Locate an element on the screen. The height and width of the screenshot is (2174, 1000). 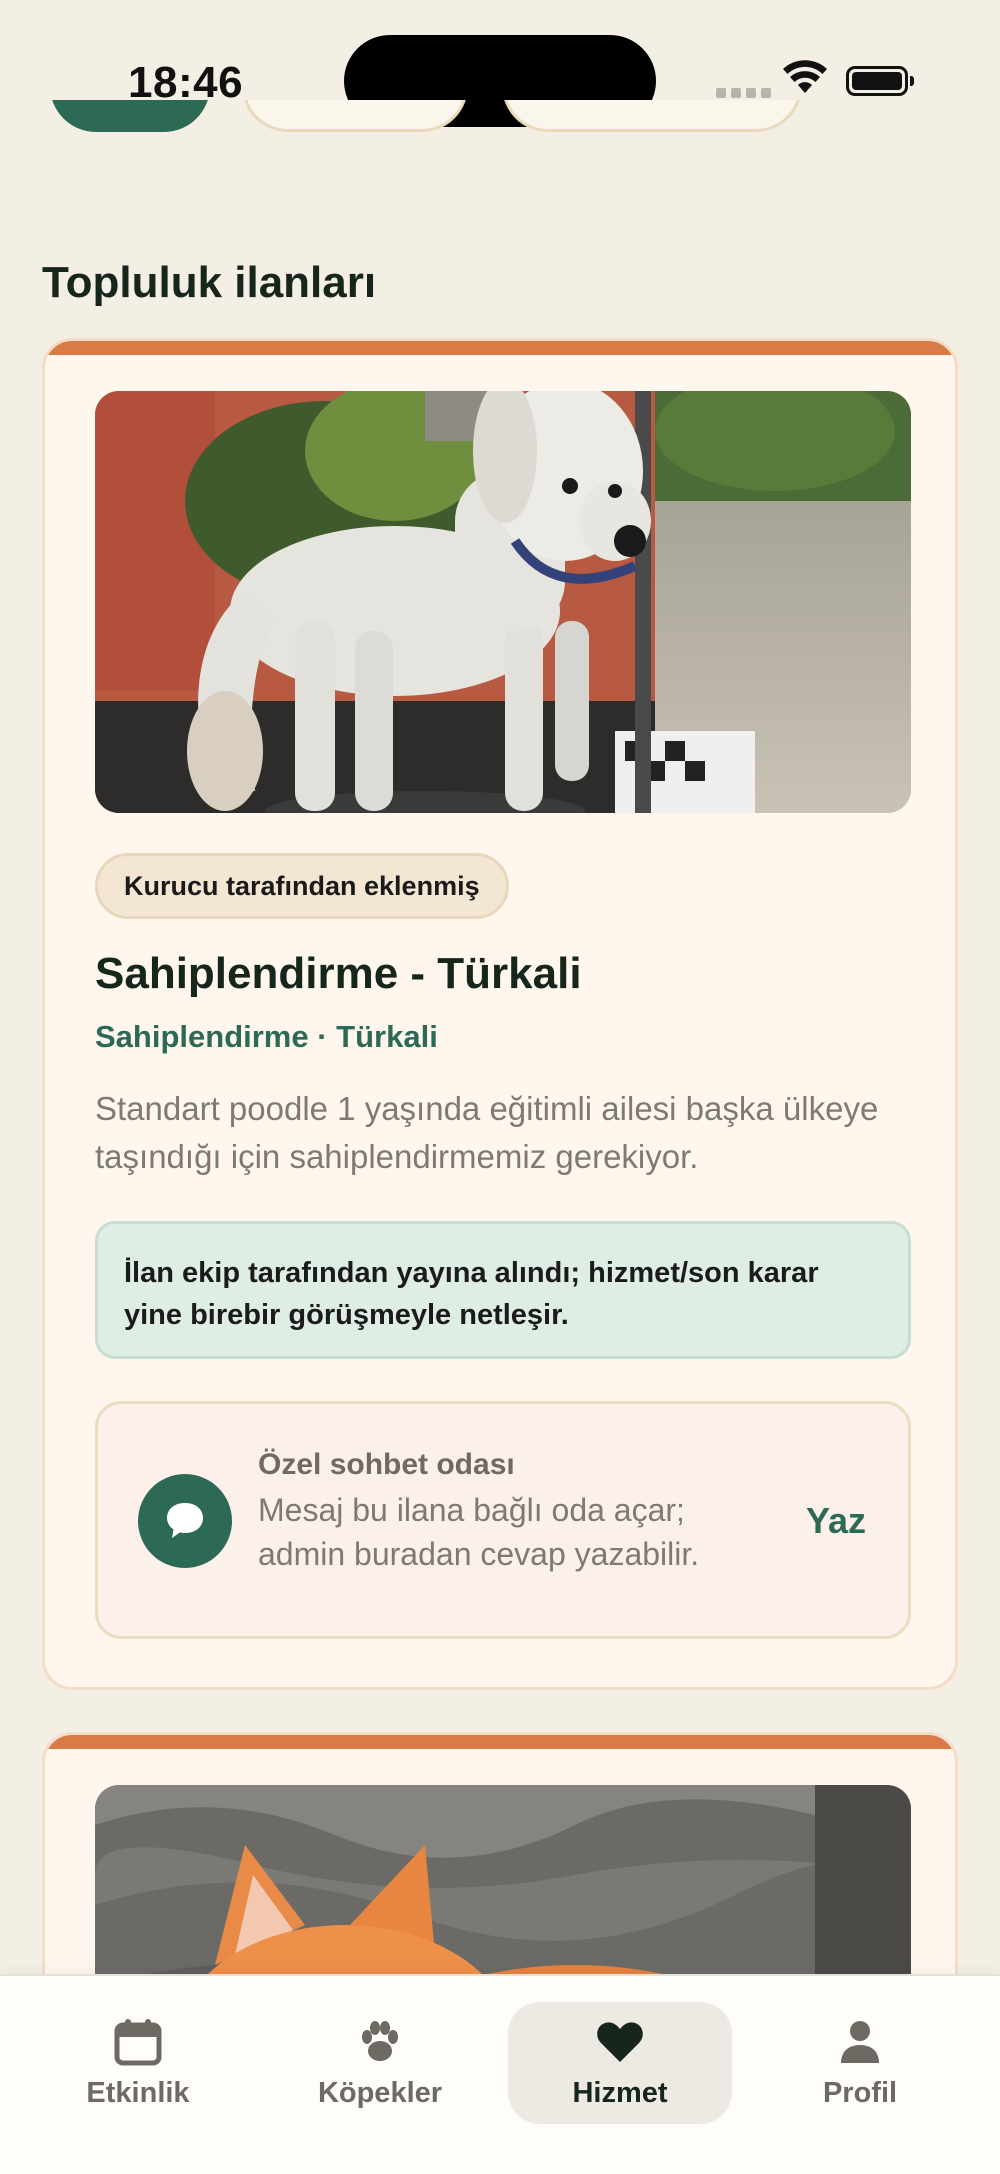
tab-etkinlik: Etkinlik is located at coordinates (138, 2063).